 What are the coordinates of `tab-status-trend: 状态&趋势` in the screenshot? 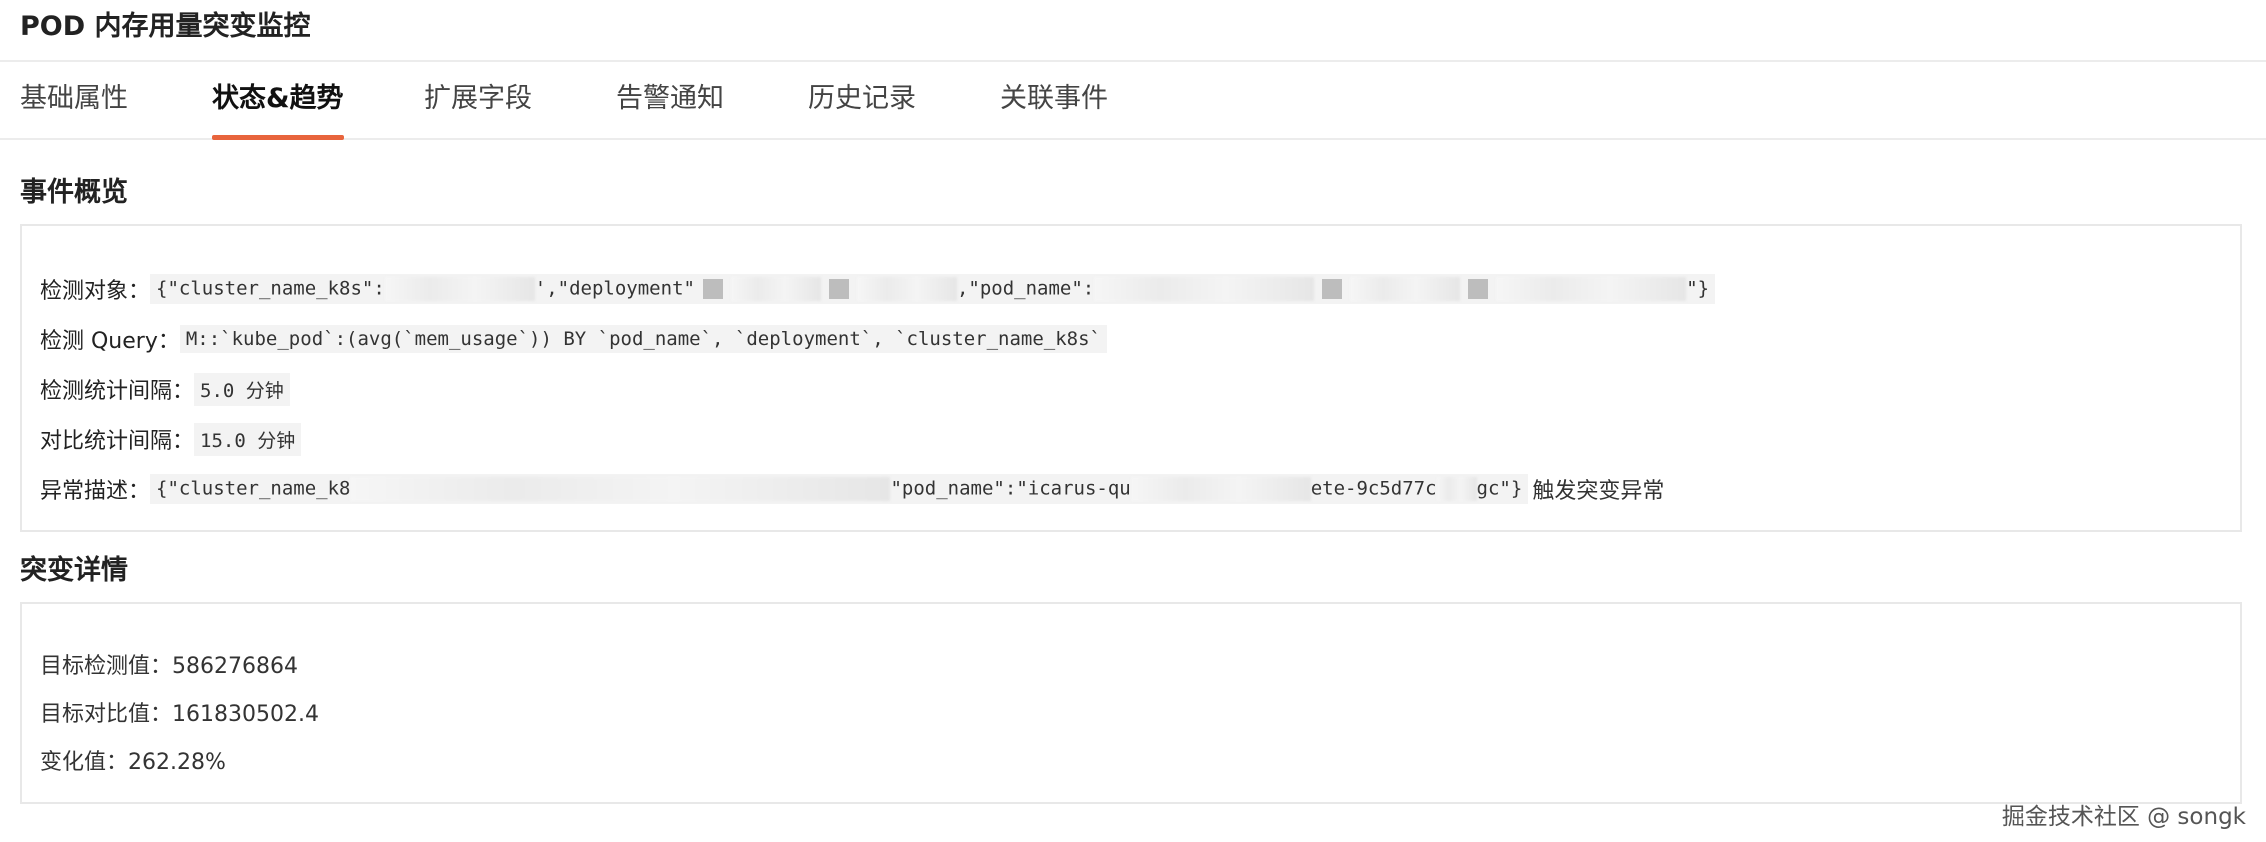 It's located at (278, 112).